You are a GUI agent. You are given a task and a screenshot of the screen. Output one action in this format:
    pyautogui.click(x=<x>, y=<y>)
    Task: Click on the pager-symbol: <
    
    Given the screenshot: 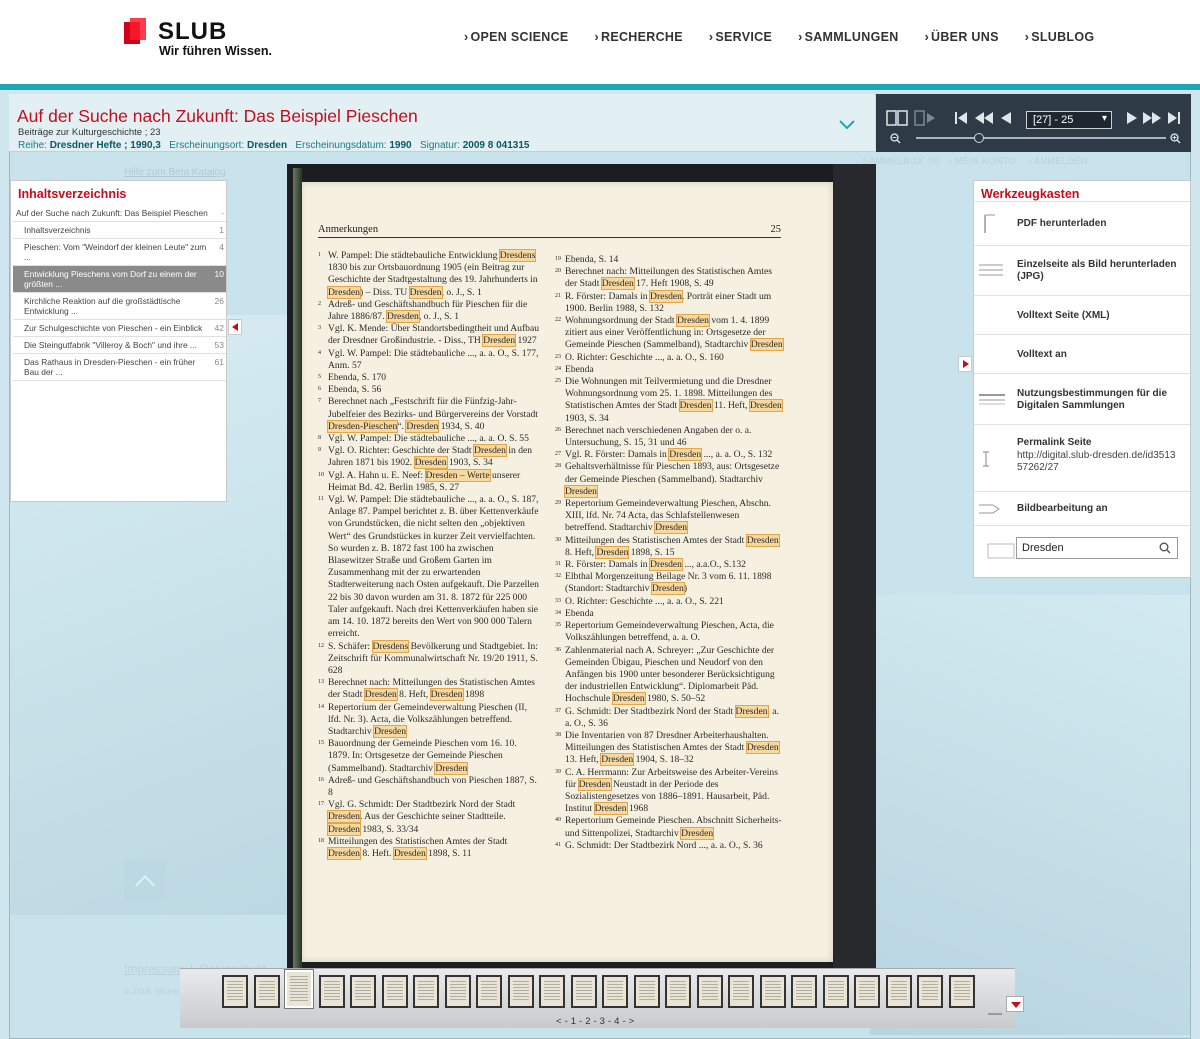 What is the action you would take?
    pyautogui.click(x=559, y=1021)
    